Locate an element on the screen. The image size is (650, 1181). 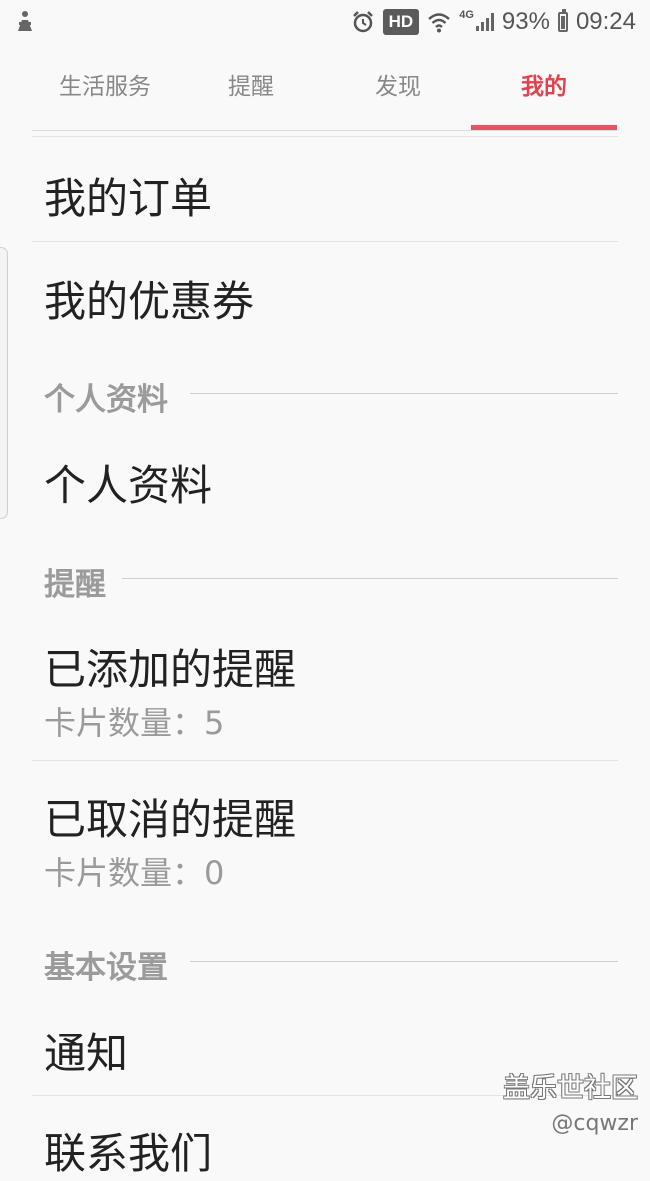
tab-divider is located at coordinates (325, 130).